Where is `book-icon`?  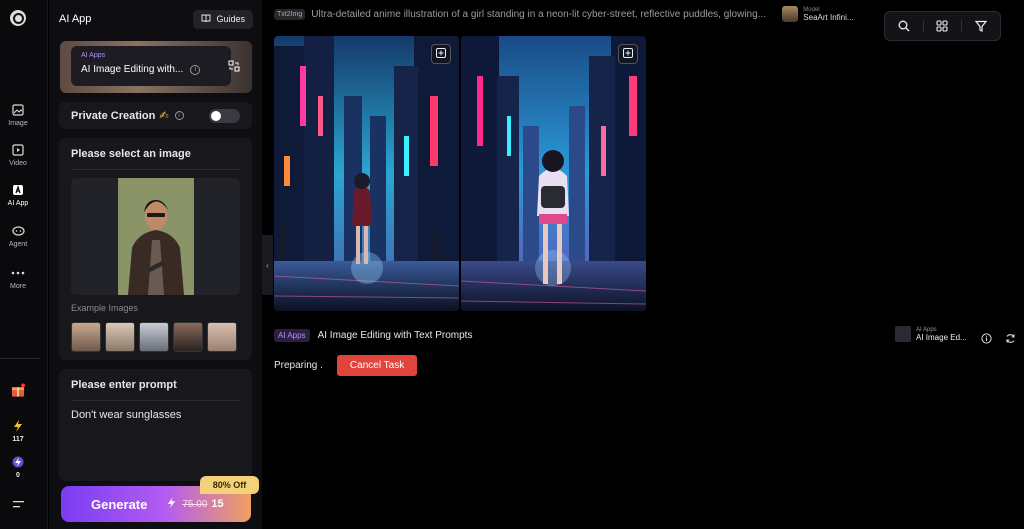 book-icon is located at coordinates (206, 19).